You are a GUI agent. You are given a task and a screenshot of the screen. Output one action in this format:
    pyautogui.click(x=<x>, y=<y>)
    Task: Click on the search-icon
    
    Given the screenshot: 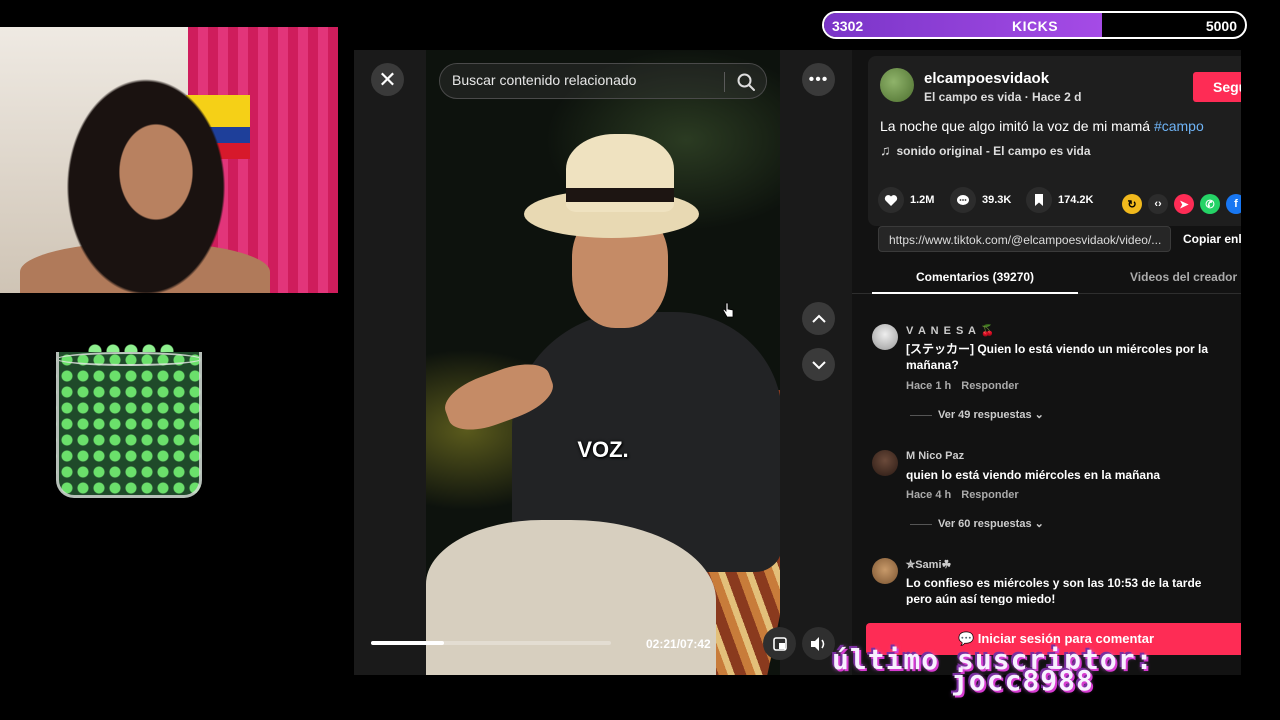 What is the action you would take?
    pyautogui.click(x=746, y=82)
    